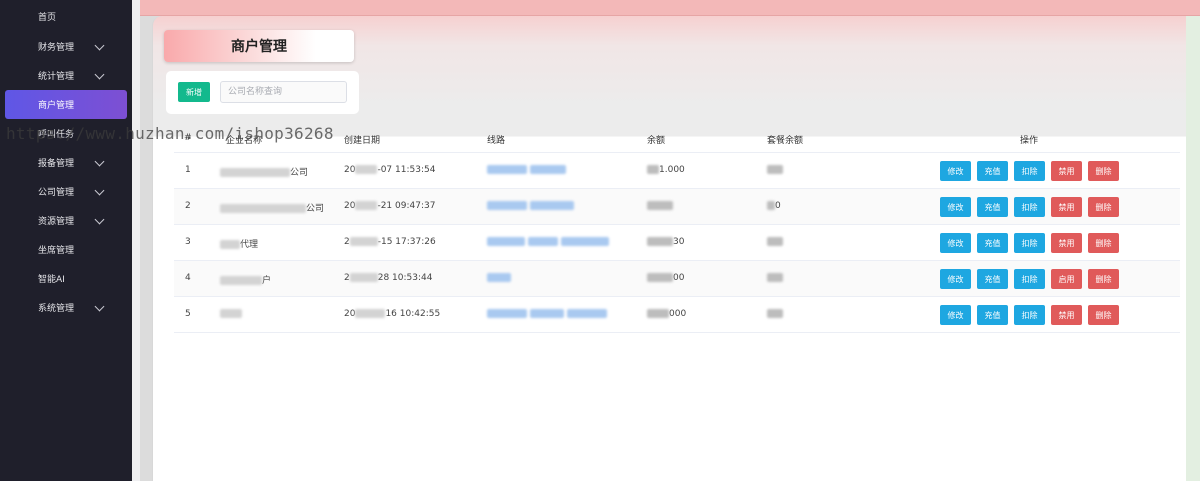 This screenshot has height=481, width=1200. I want to click on sidebar-item-label: 报备管理, so click(56, 164).